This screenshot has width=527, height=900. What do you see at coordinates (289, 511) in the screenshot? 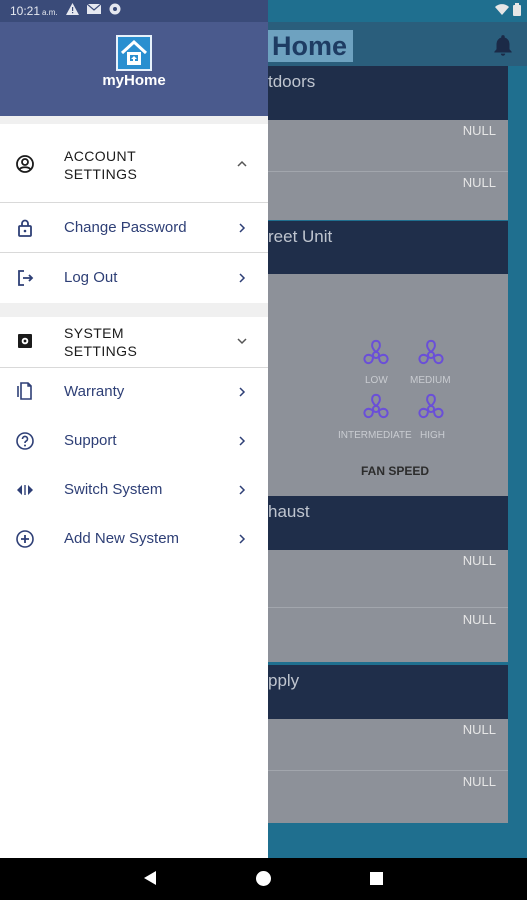
I see `section-title: haust` at bounding box center [289, 511].